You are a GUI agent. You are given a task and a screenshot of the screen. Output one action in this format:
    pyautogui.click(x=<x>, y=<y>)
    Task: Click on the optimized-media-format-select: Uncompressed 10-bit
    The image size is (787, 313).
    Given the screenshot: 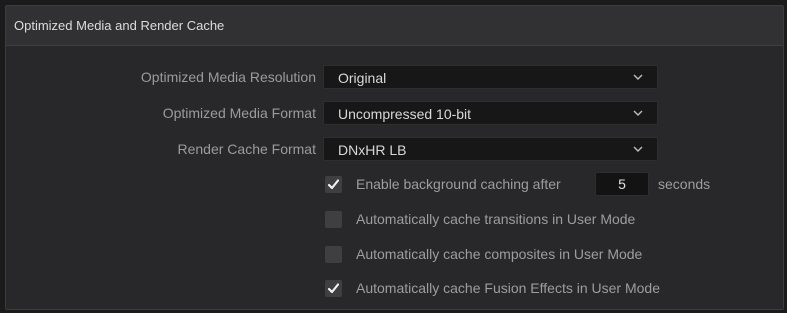 What is the action you would take?
    pyautogui.click(x=490, y=113)
    